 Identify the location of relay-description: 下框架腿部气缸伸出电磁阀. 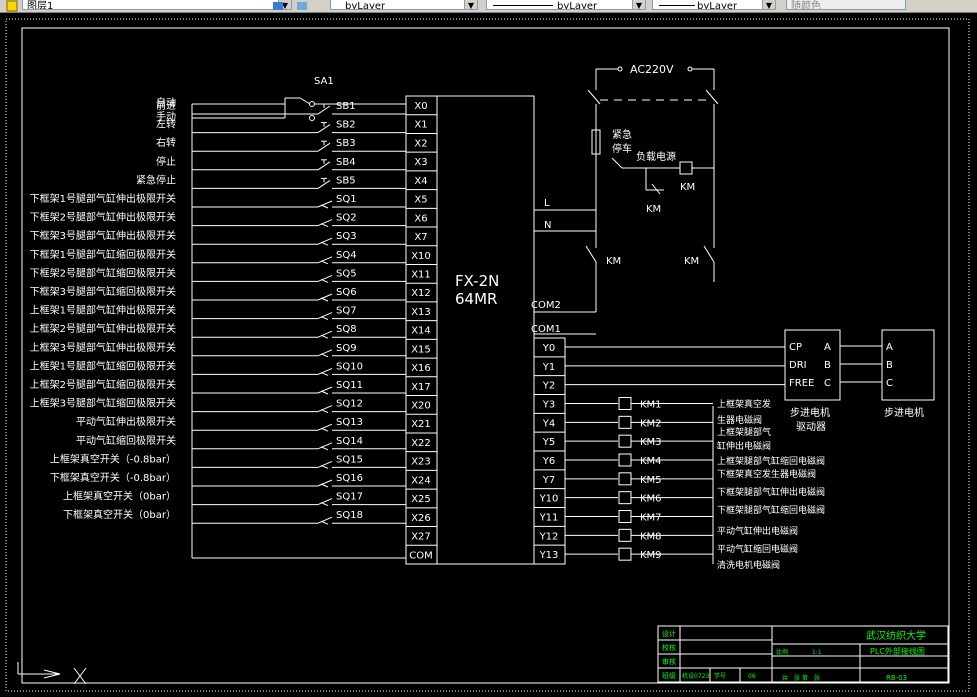
(771, 492).